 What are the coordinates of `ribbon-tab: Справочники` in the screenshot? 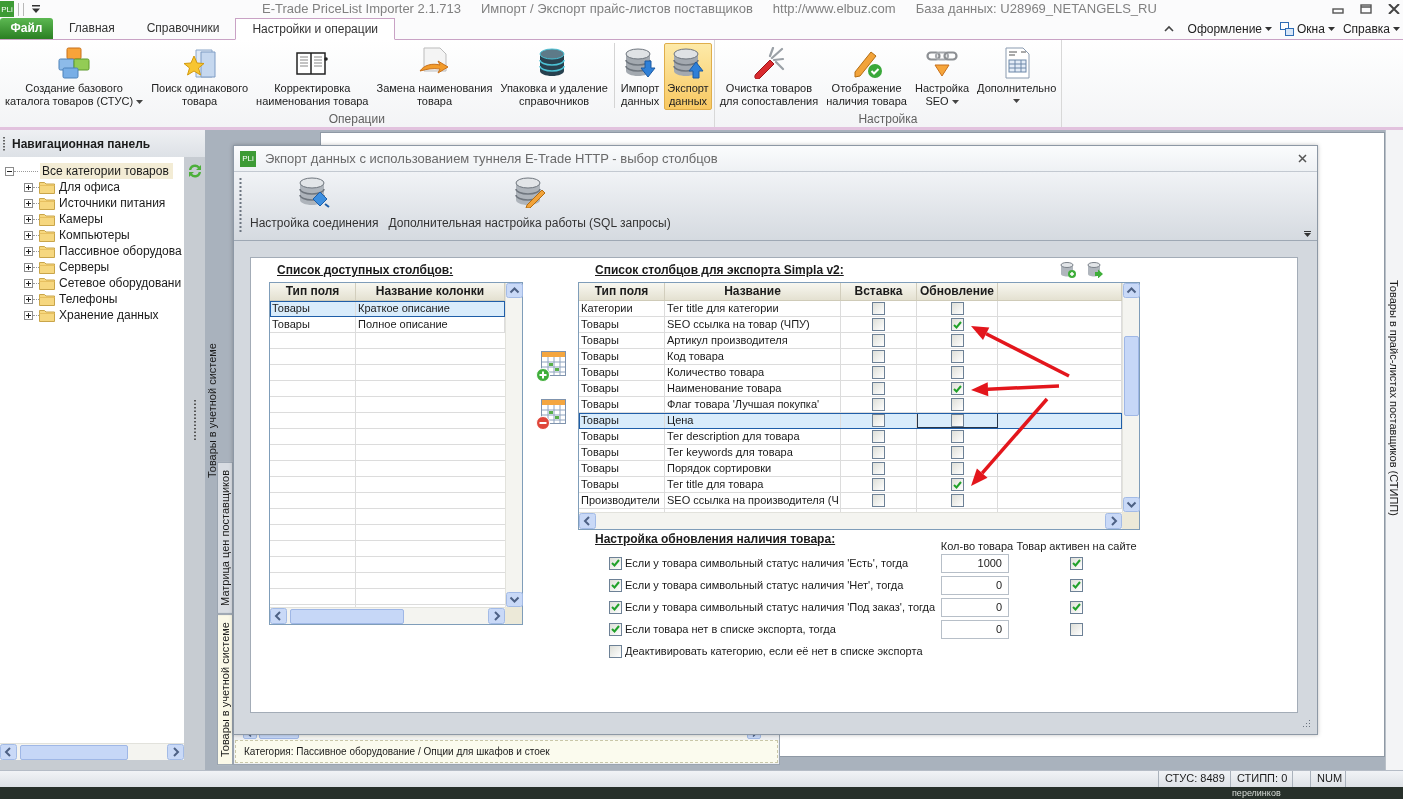 It's located at (183, 28).